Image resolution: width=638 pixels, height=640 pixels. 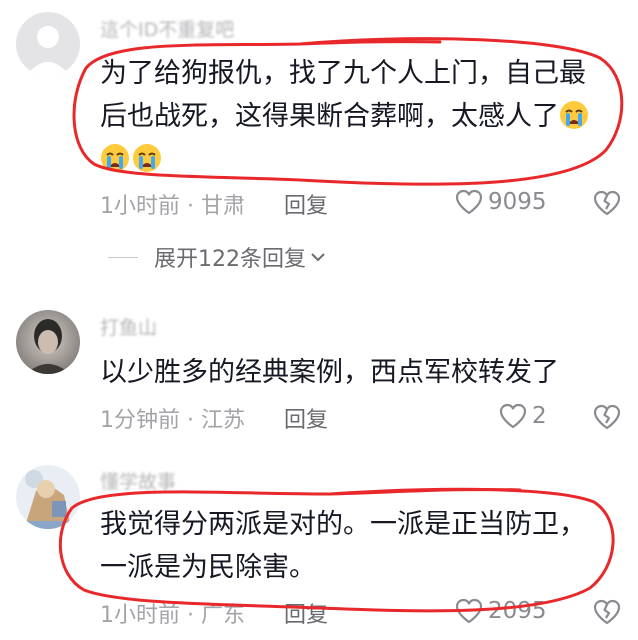 I want to click on comment-text-line: 后也战死，这得果断合葬啊，太感人了, so click(x=329, y=116).